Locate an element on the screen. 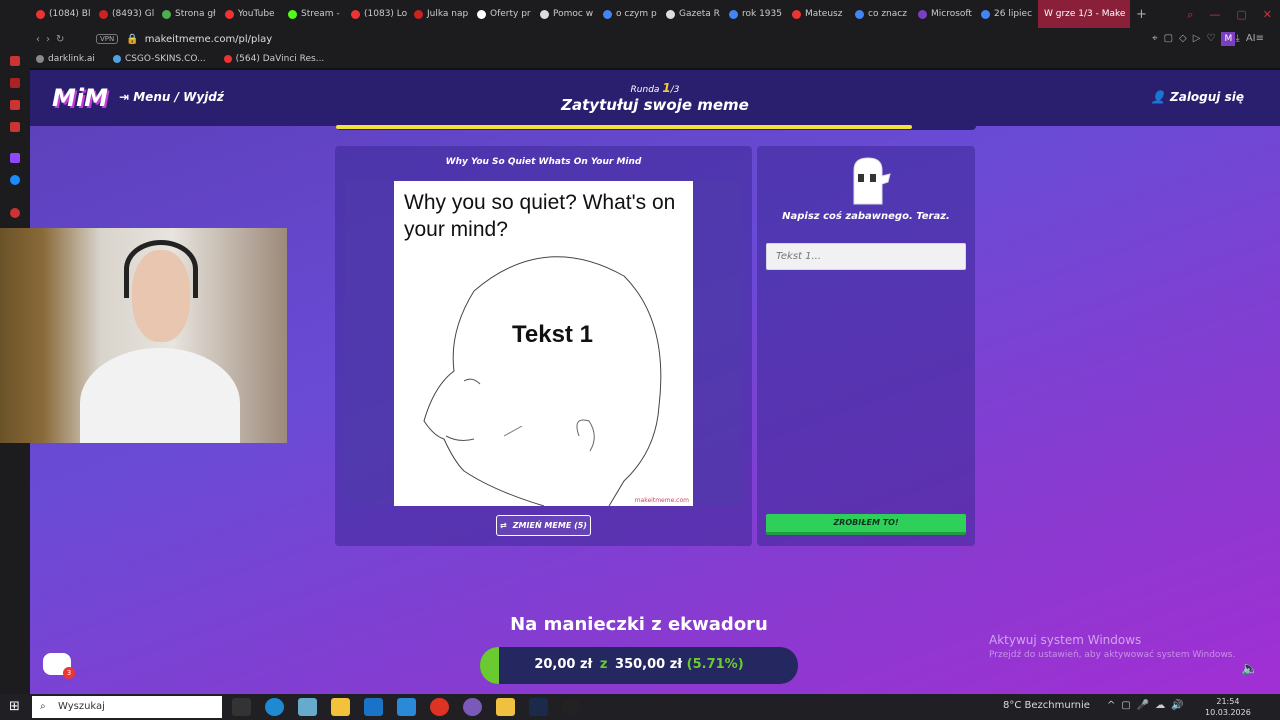 The width and height of the screenshot is (1280, 720). copilot-icon is located at coordinates (307, 707).